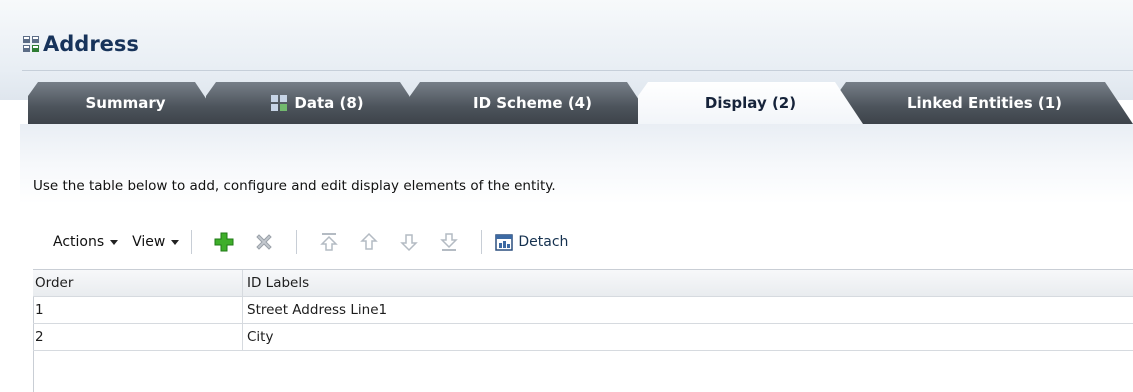 The image size is (1133, 392). What do you see at coordinates (138, 337) in the screenshot?
I see `order-cell: 2` at bounding box center [138, 337].